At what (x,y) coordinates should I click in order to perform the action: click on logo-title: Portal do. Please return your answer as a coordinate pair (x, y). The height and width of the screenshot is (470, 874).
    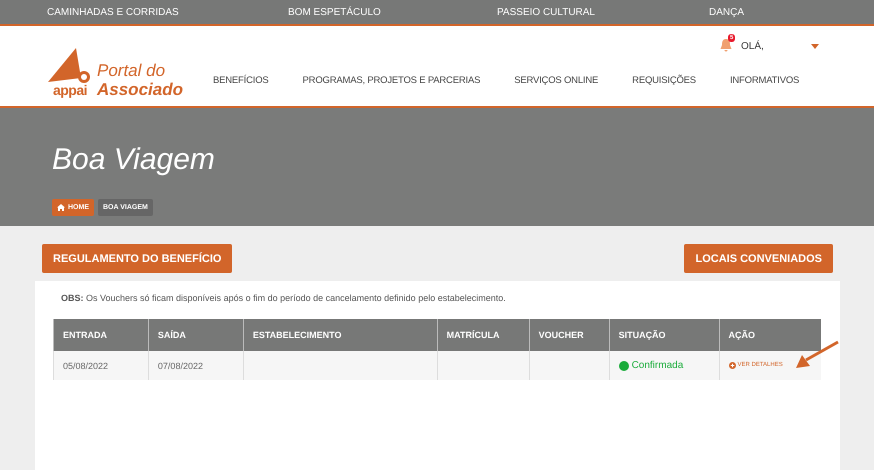
    Looking at the image, I should click on (131, 70).